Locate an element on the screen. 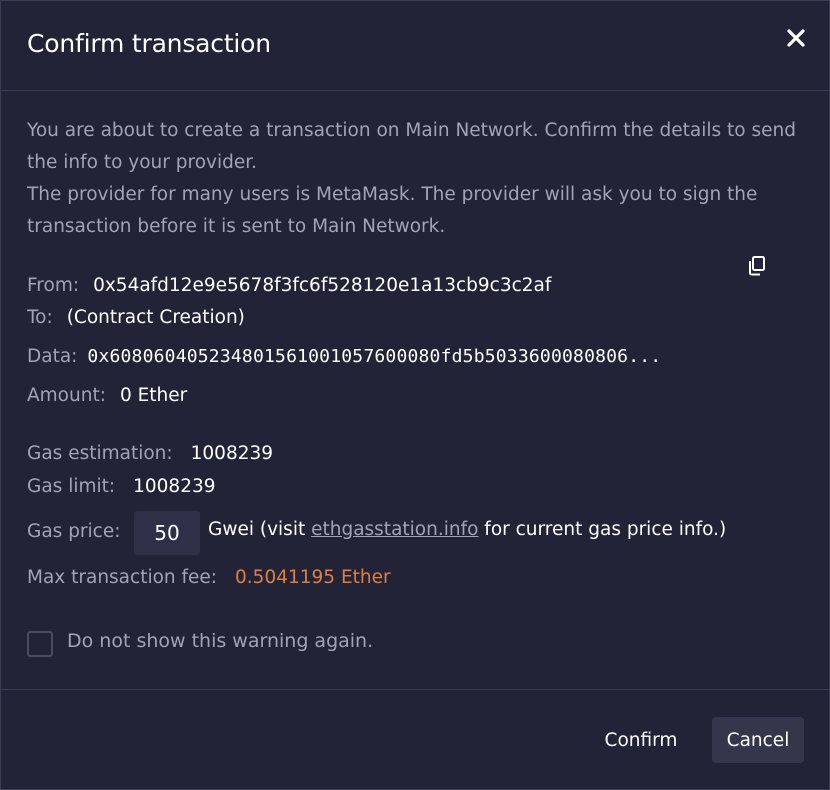  to-label: To: is located at coordinates (40, 317).